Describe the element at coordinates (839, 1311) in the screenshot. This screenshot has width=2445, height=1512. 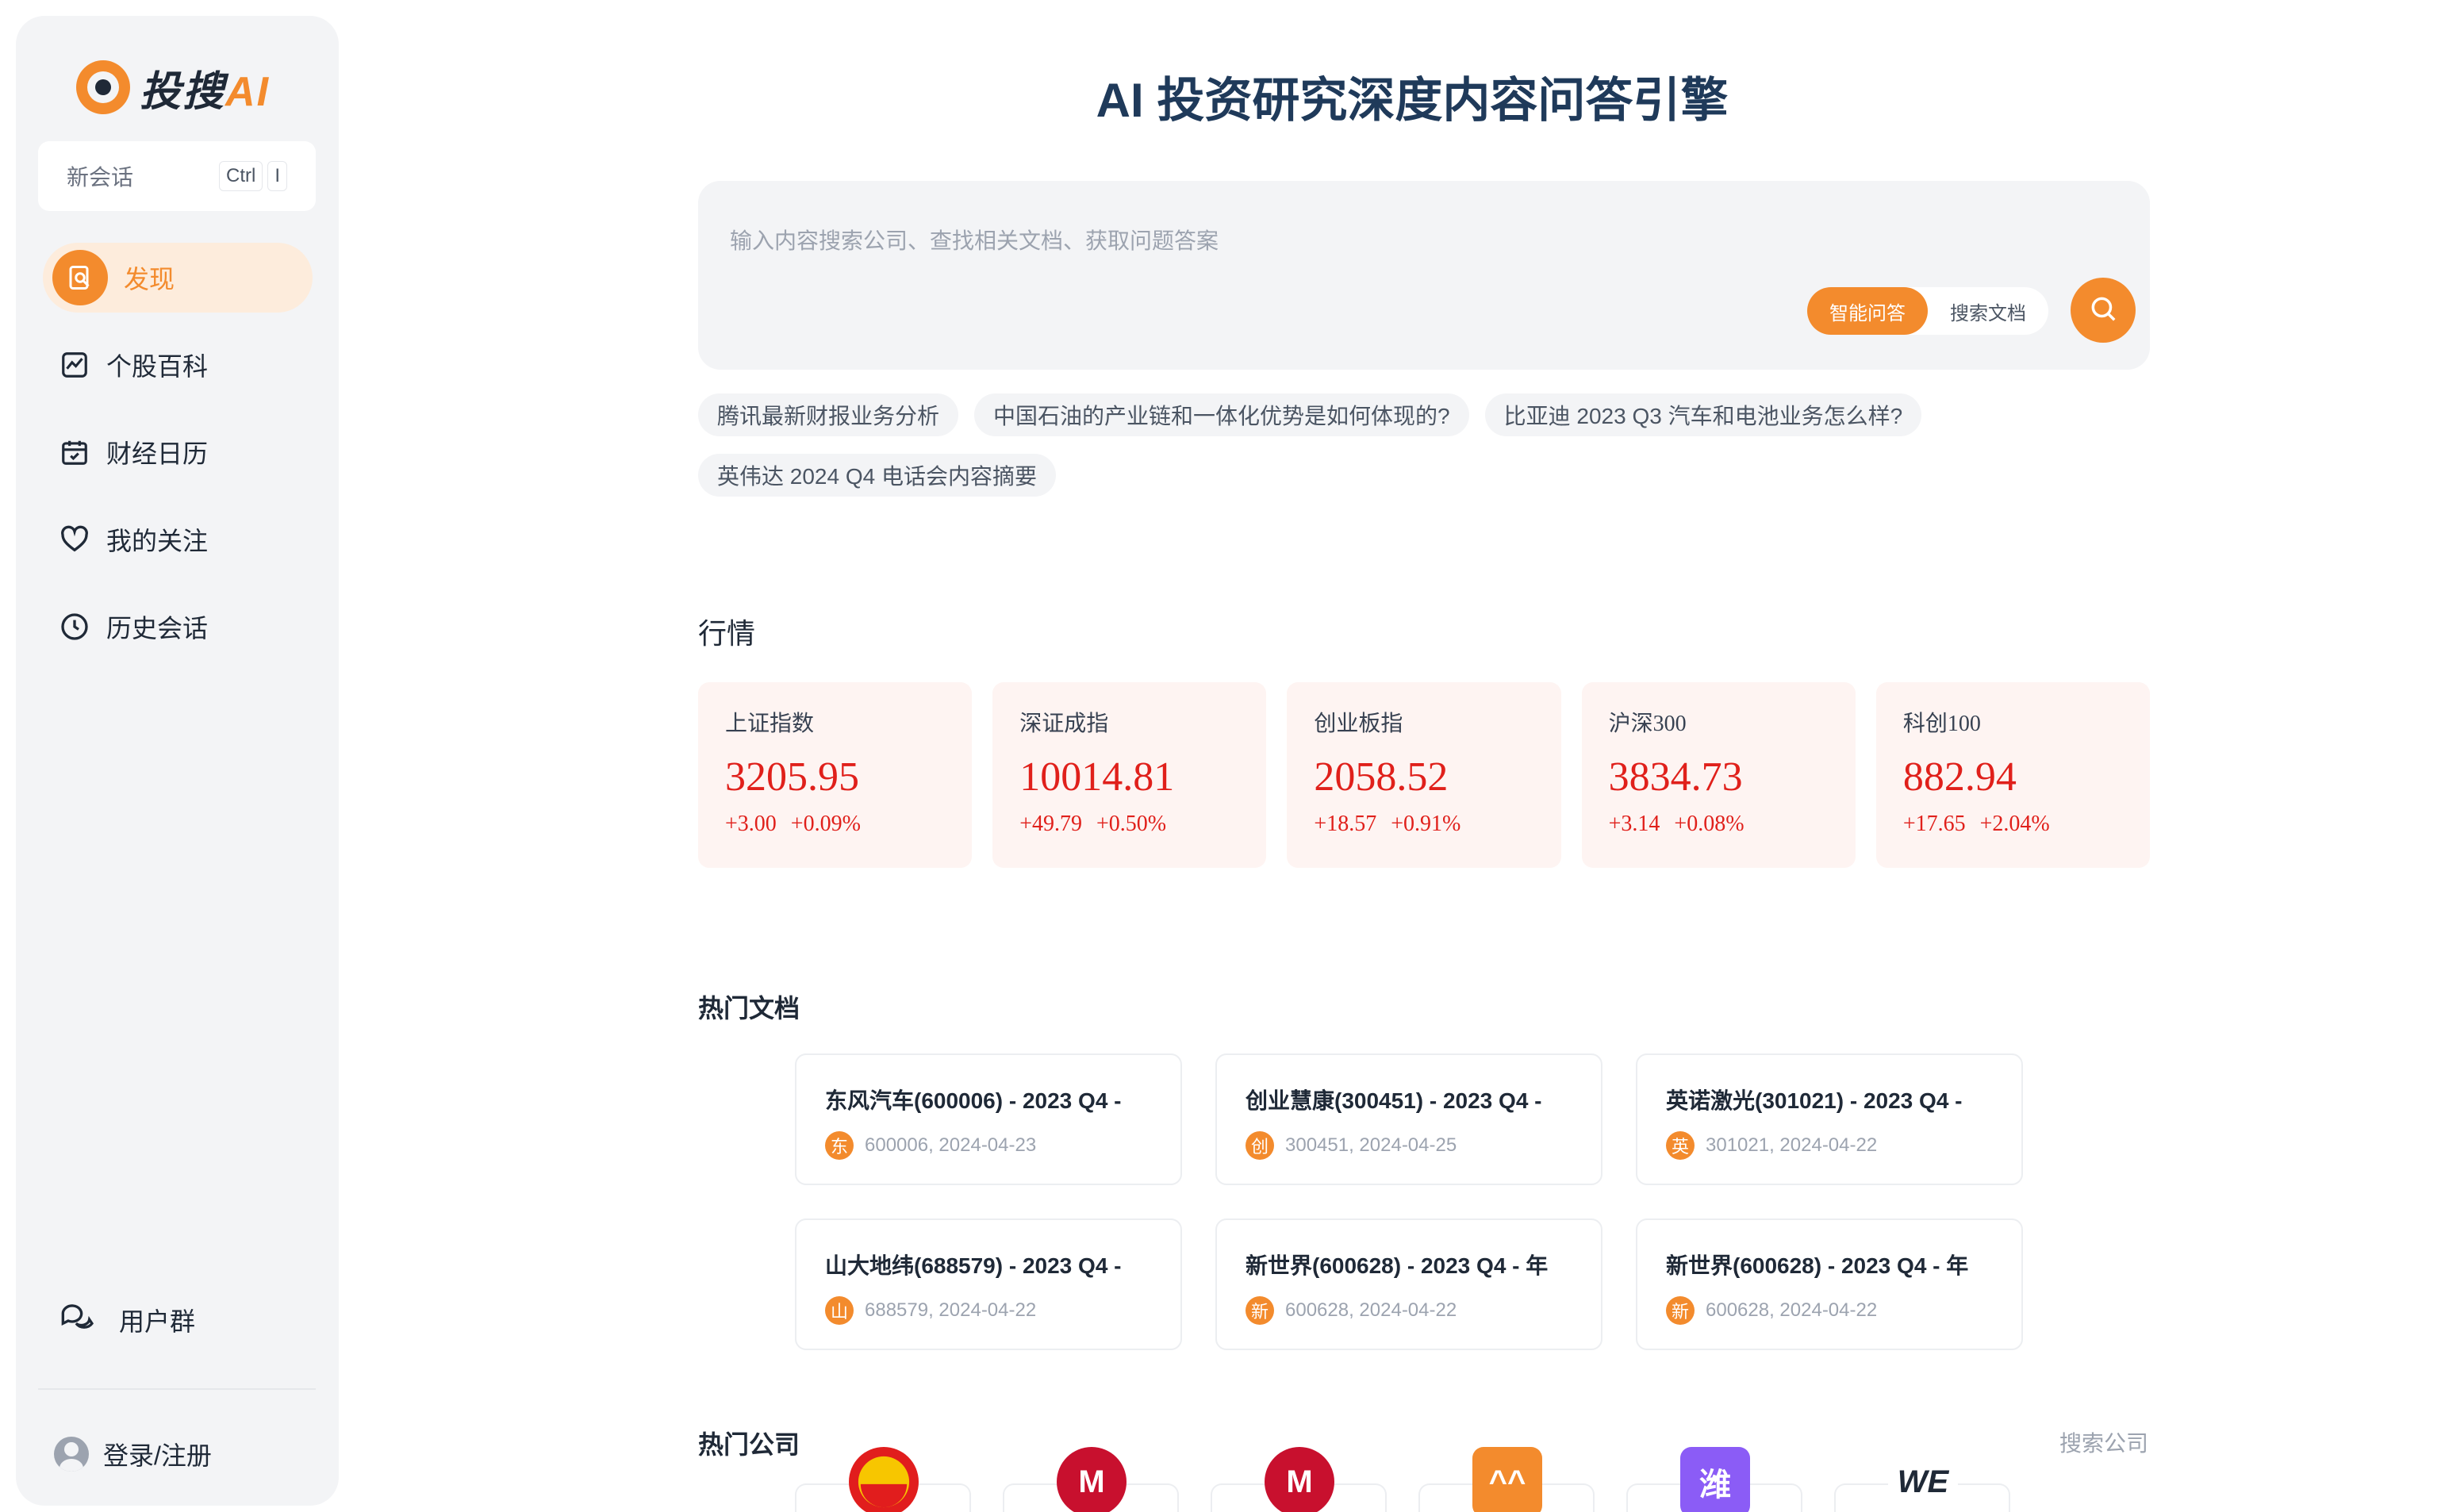
I see `company-badge: 山` at that location.